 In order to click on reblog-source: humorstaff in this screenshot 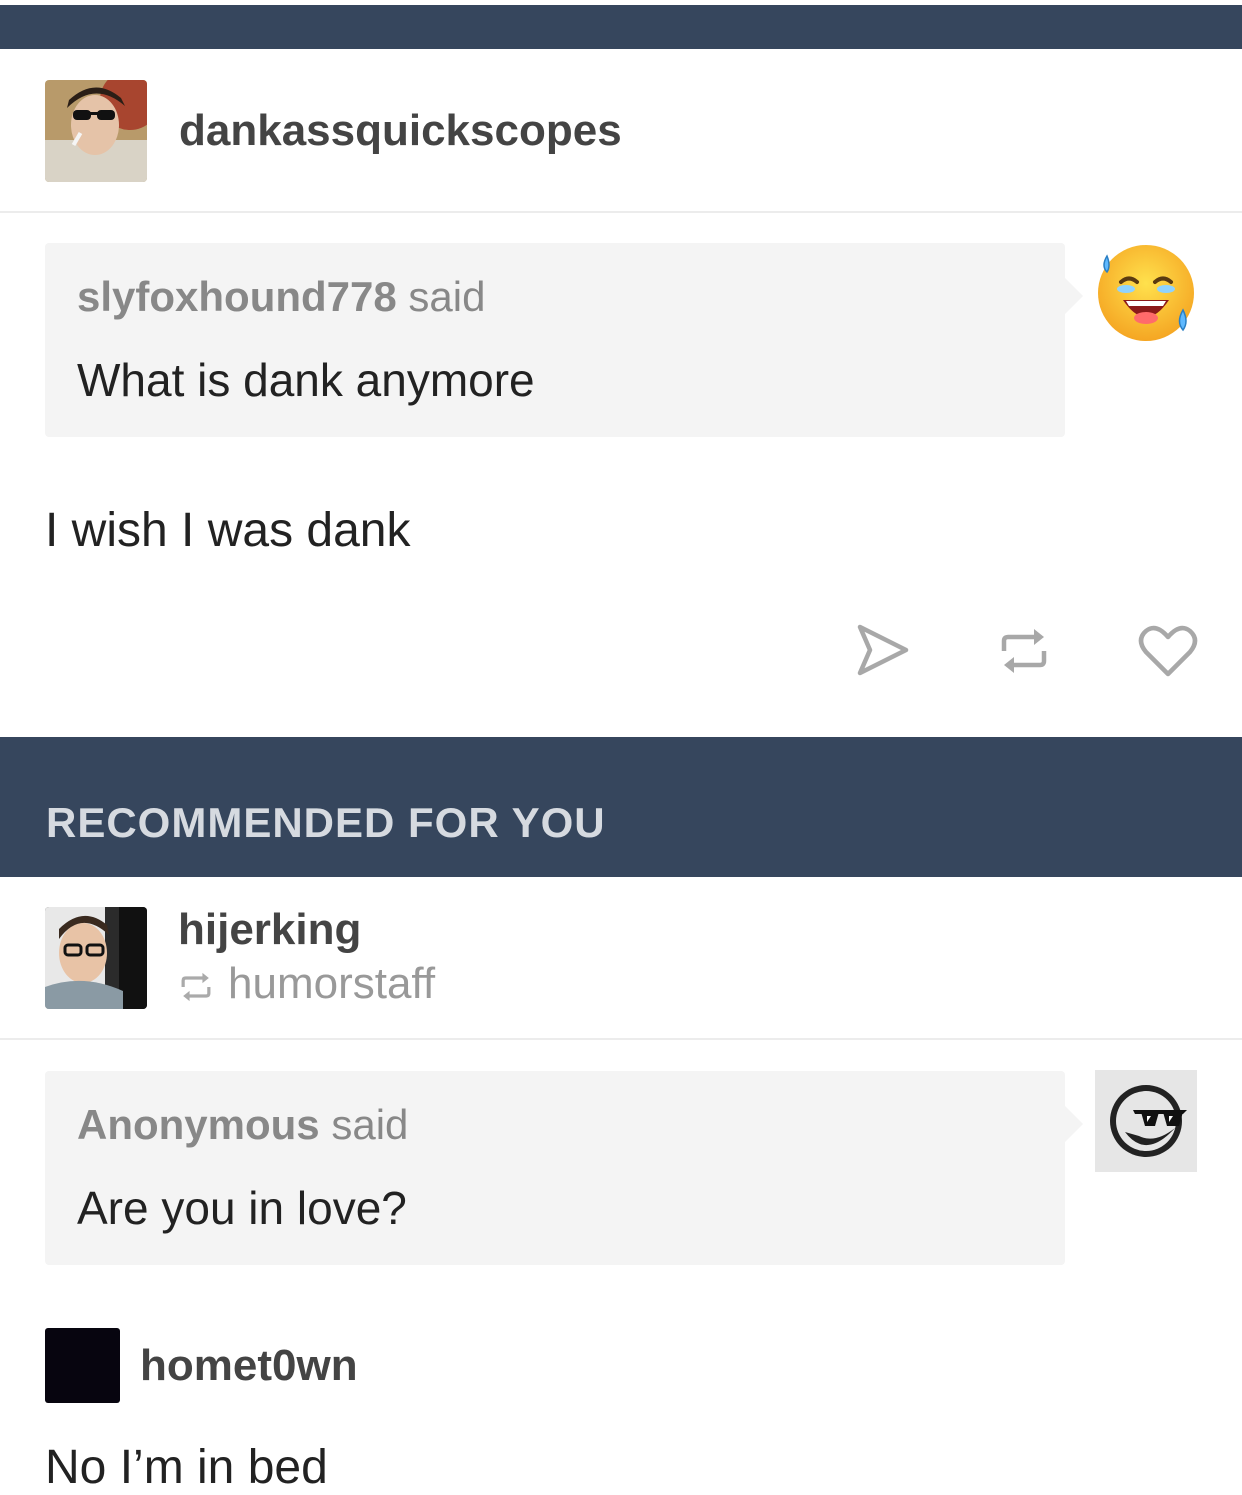, I will do `click(306, 984)`.